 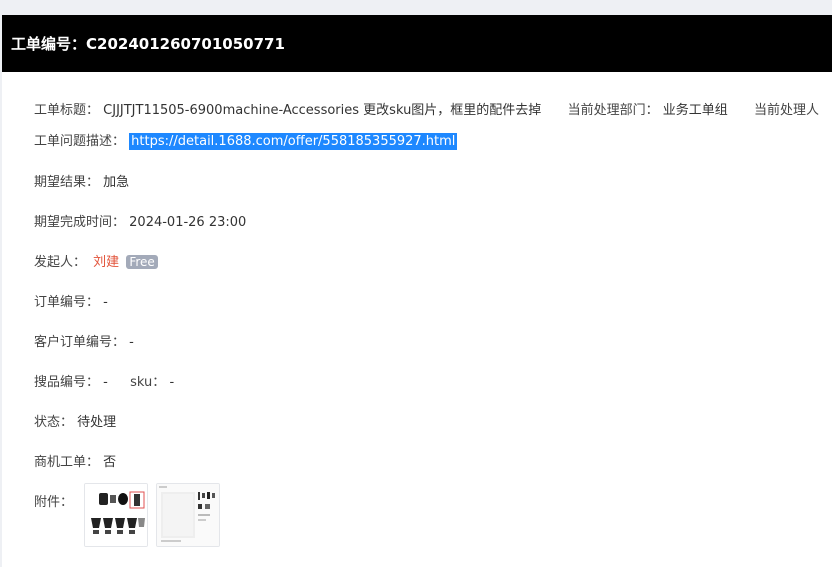 What do you see at coordinates (75, 420) in the screenshot?
I see `status-row: 状态： 待处理` at bounding box center [75, 420].